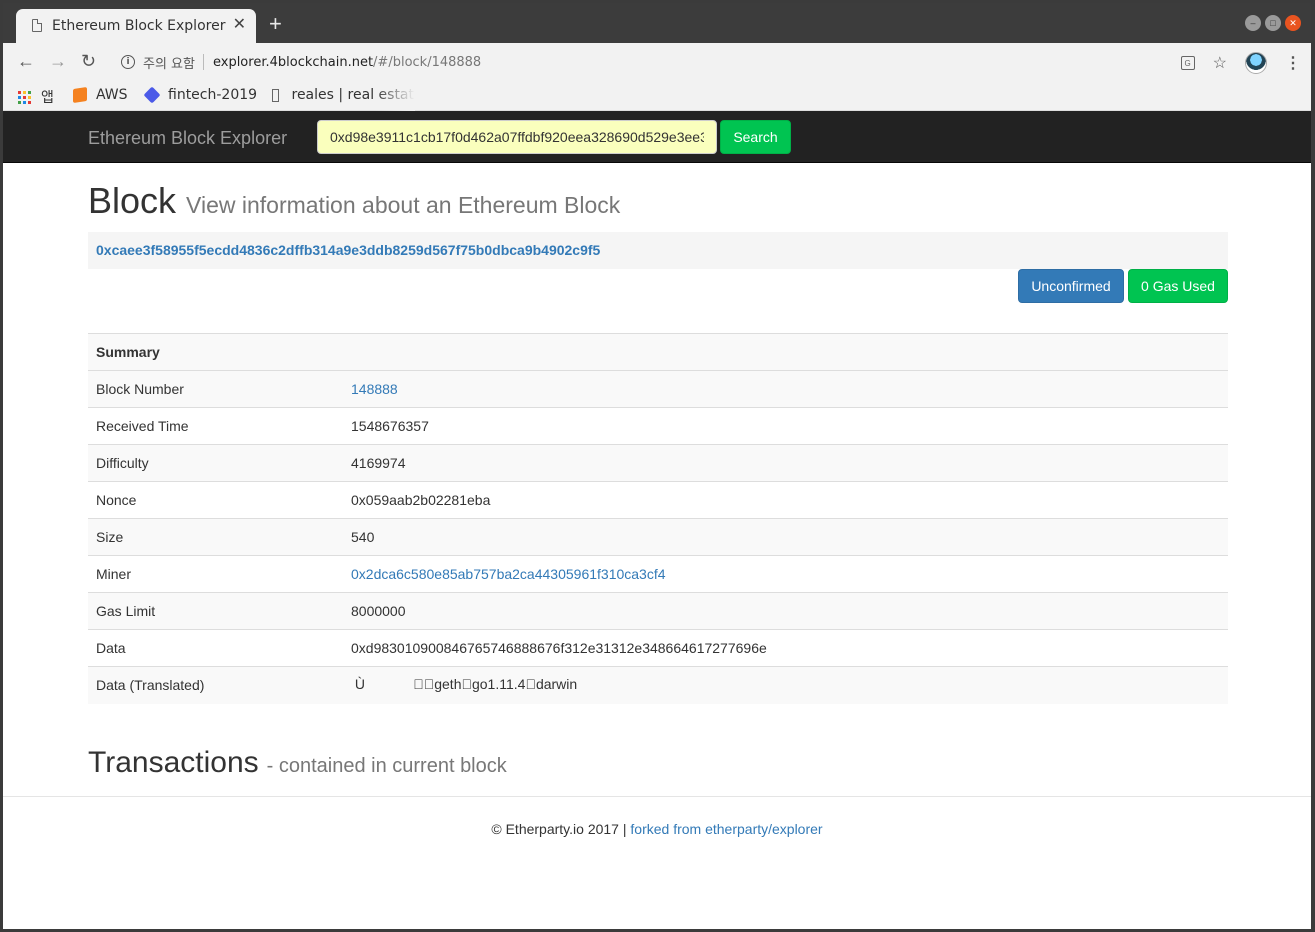 Image resolution: width=1315 pixels, height=932 pixels. Describe the element at coordinates (112, 95) in the screenshot. I see `bookmark-aws-label: AWS` at that location.